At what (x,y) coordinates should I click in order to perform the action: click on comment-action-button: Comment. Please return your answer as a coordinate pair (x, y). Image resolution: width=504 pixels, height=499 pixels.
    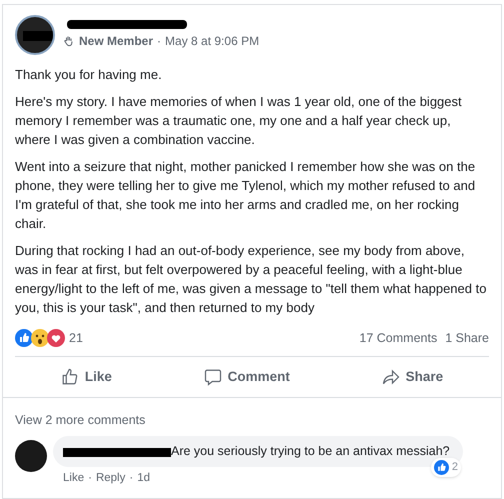
    Looking at the image, I should click on (247, 376).